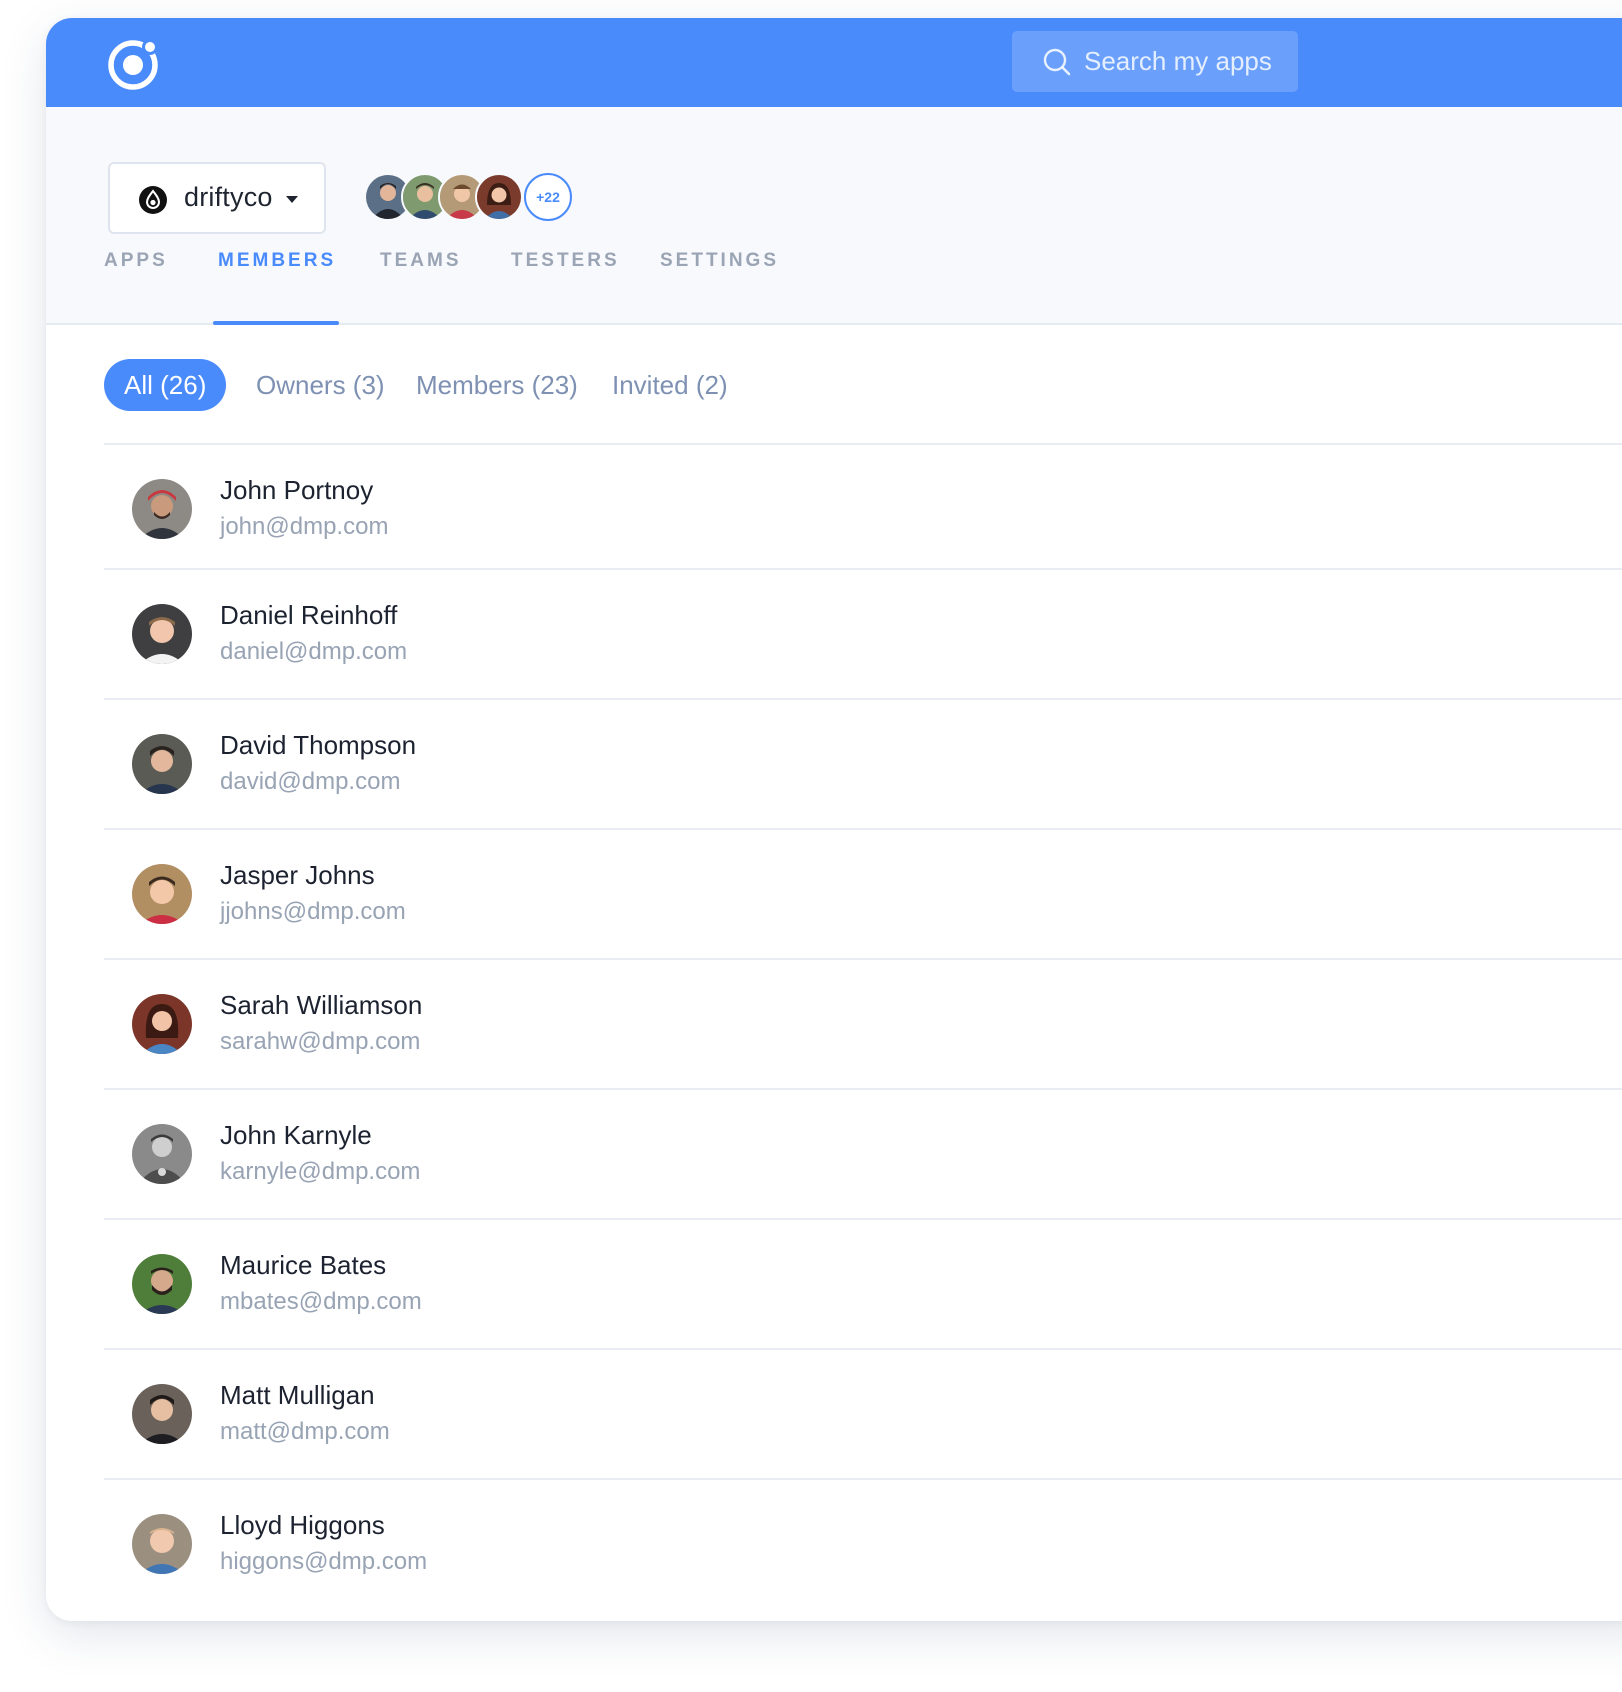 This screenshot has height=1692, width=1622. What do you see at coordinates (228, 197) in the screenshot?
I see `org-name: driftyco` at bounding box center [228, 197].